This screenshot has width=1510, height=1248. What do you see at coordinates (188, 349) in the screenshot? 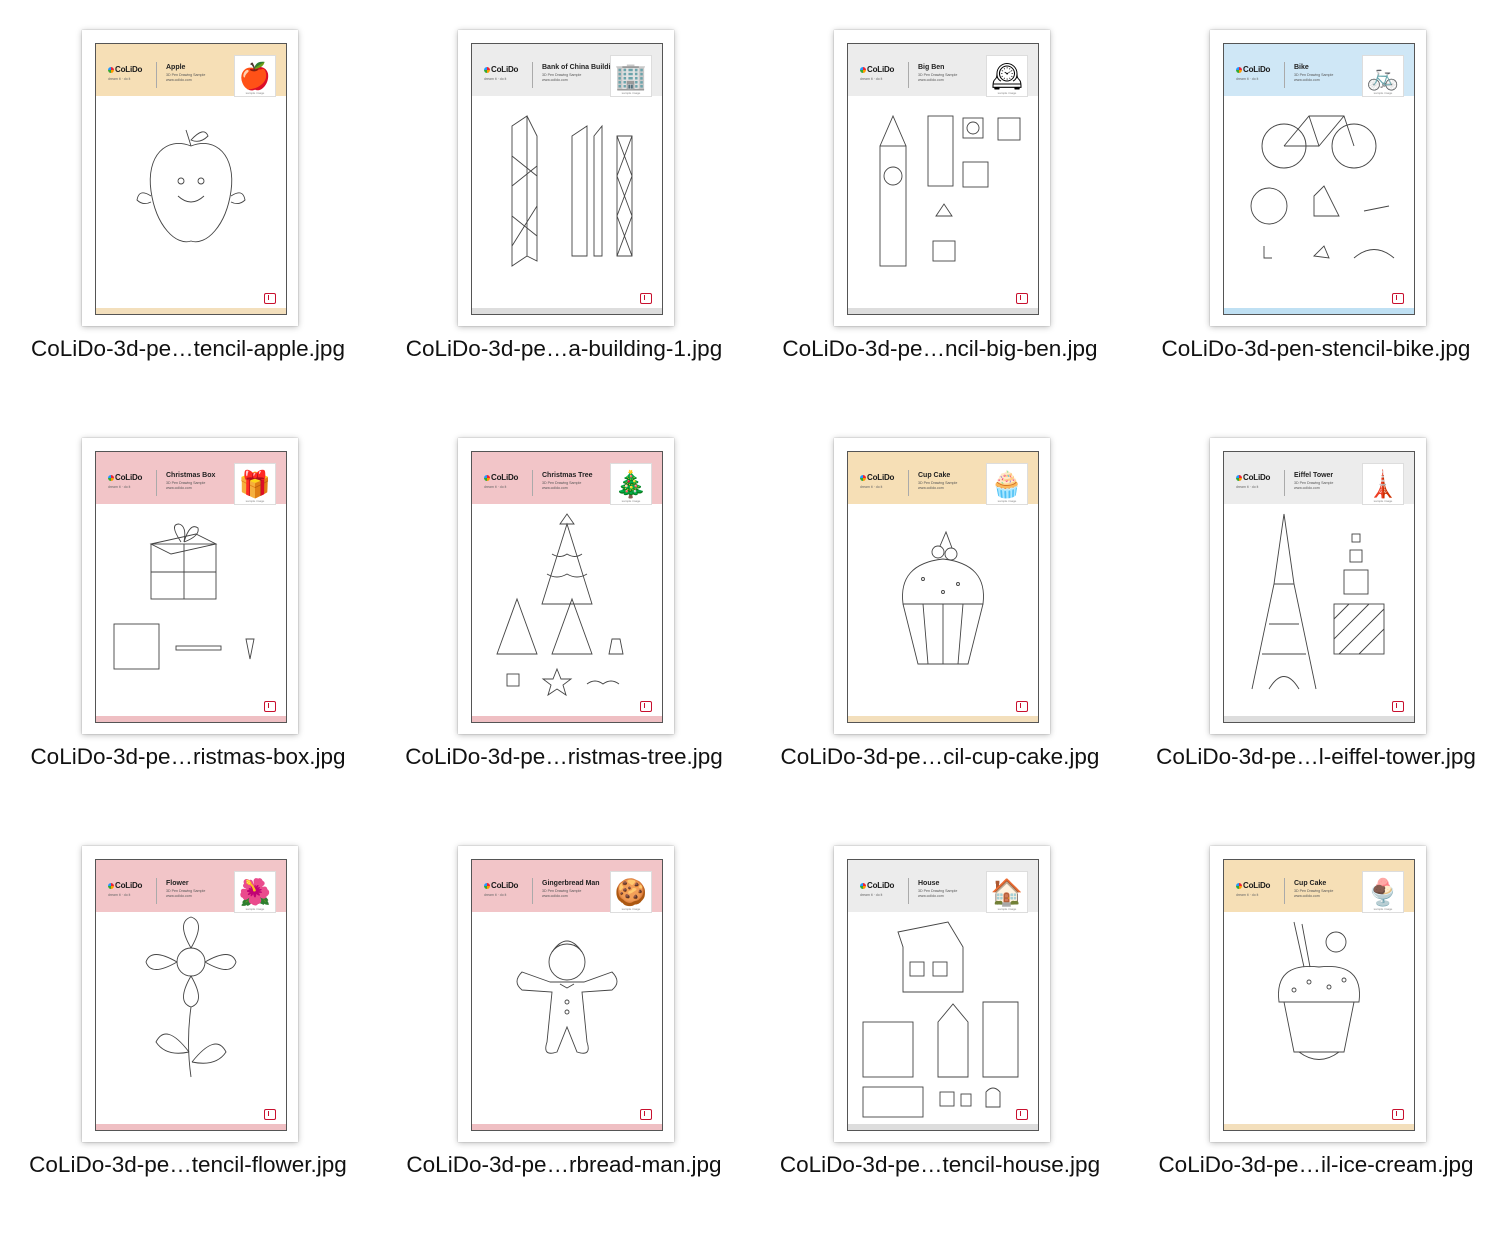
I see `file-name: CoLiDo-3d-pe…tencil-apple.jpg` at bounding box center [188, 349].